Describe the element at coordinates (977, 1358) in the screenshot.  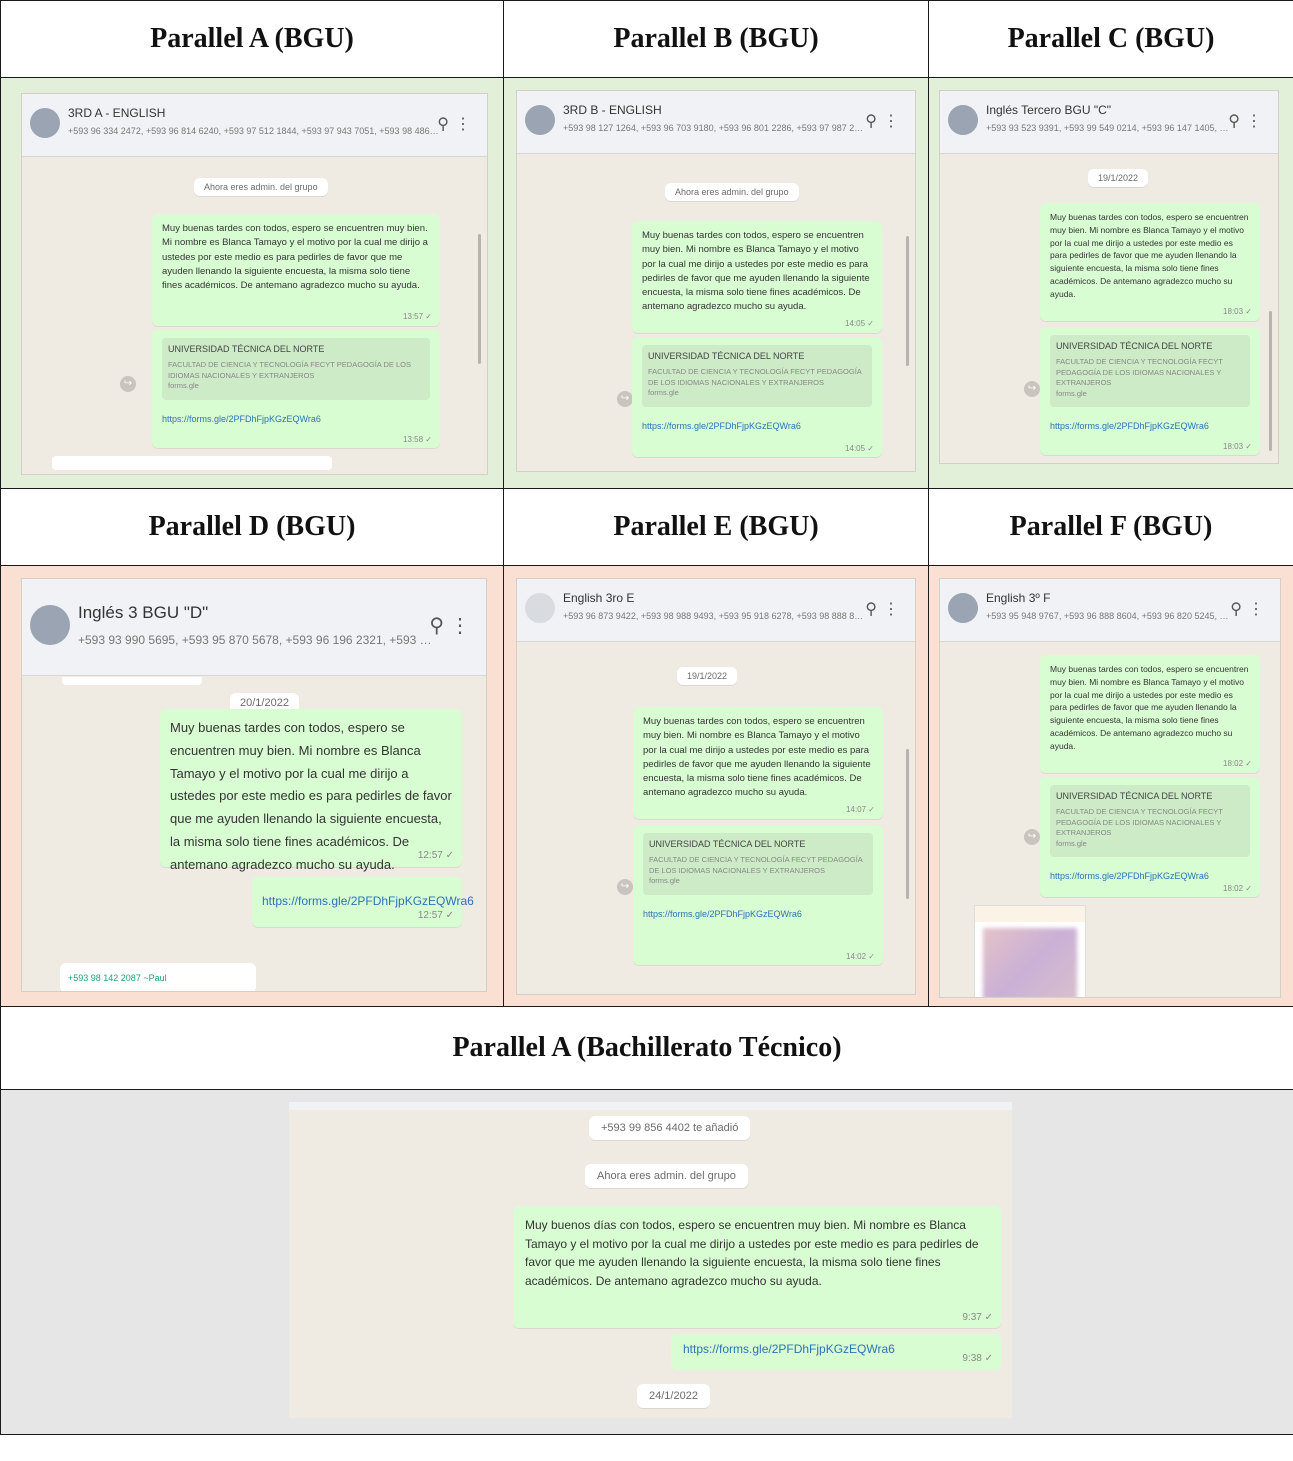
I see `link-time: 9:38 ✓` at that location.